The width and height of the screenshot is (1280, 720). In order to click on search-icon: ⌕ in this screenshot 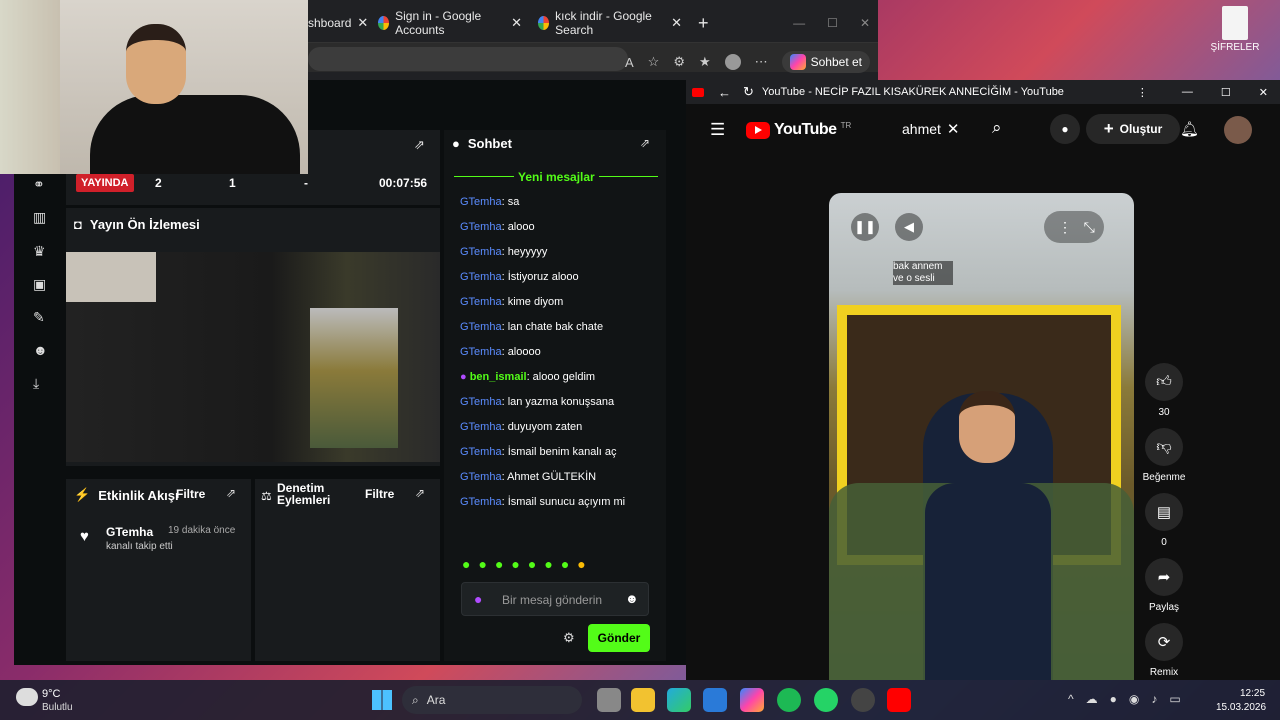, I will do `click(997, 128)`.